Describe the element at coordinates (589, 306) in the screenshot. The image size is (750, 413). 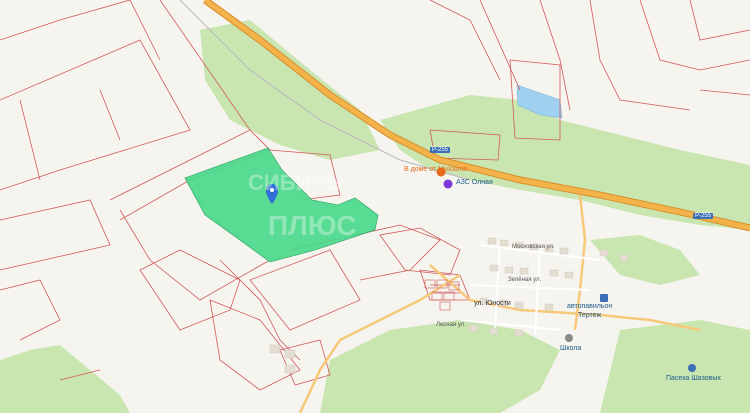
I see `bus-station-label-1: автопавильон` at that location.